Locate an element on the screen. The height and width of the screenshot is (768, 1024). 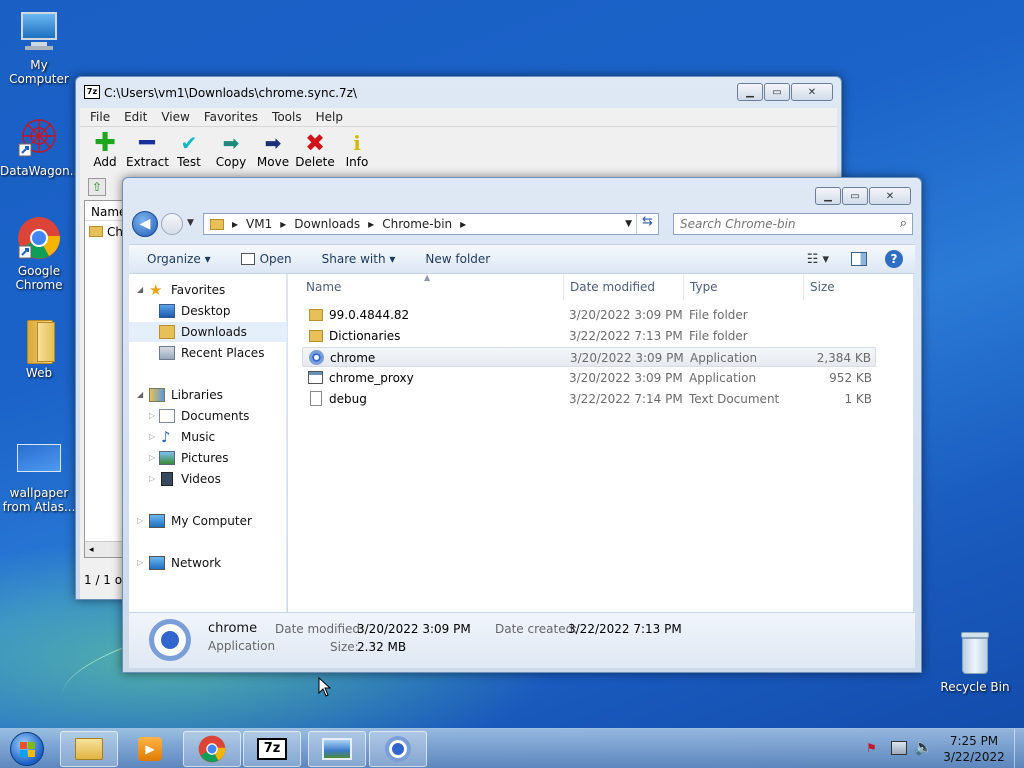
desktop-icon-label: Web is located at coordinates (39, 373).